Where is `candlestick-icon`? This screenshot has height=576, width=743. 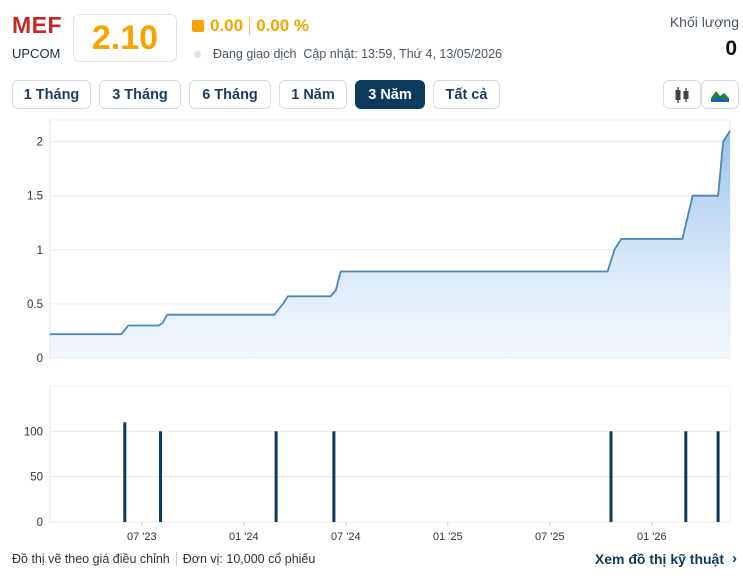 candlestick-icon is located at coordinates (682, 94).